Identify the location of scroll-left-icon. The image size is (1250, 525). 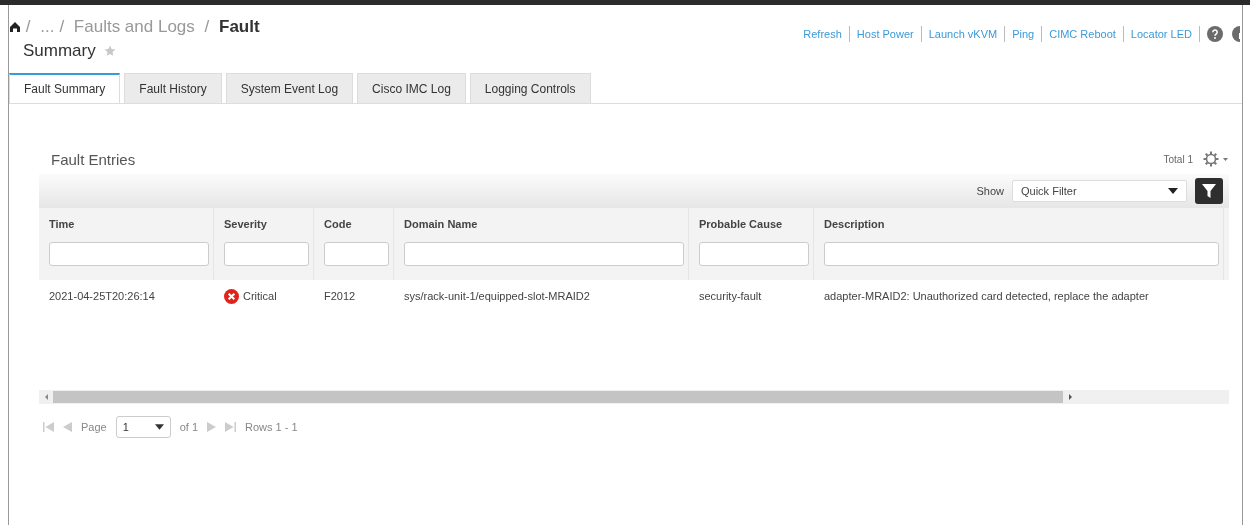
(46, 397).